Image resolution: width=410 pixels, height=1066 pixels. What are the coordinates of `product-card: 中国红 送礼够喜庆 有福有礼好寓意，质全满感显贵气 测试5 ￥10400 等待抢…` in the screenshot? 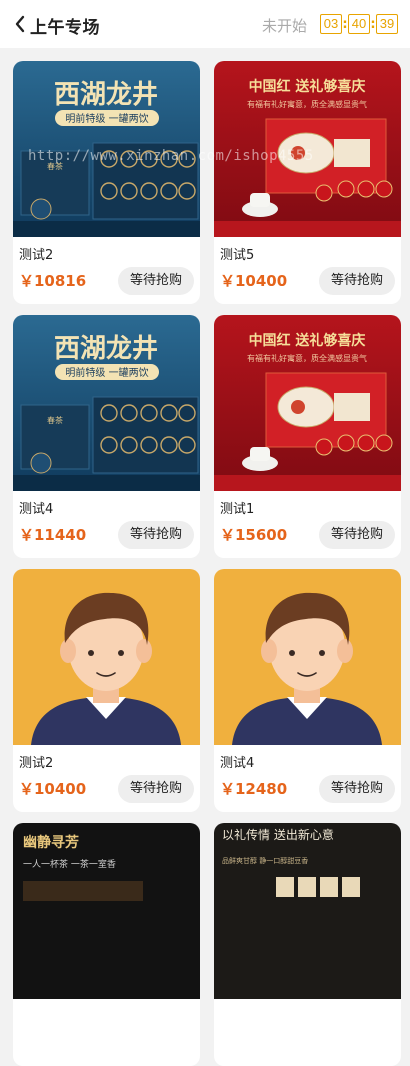 It's located at (307, 182).